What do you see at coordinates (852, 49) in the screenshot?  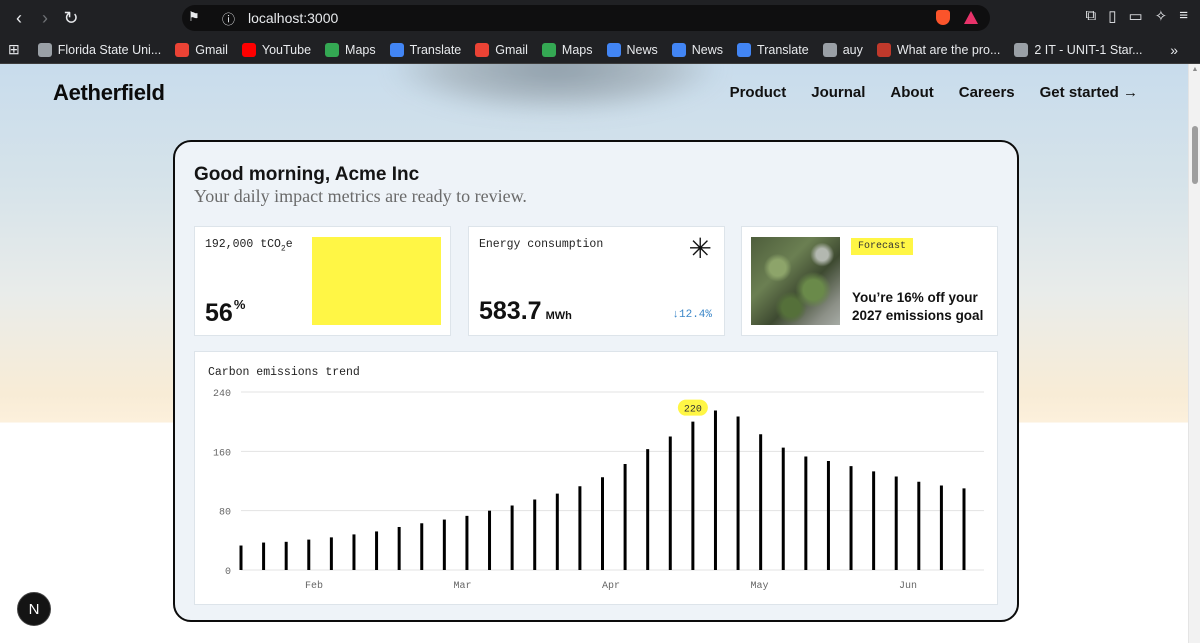 I see `bookmark-label: auy` at bounding box center [852, 49].